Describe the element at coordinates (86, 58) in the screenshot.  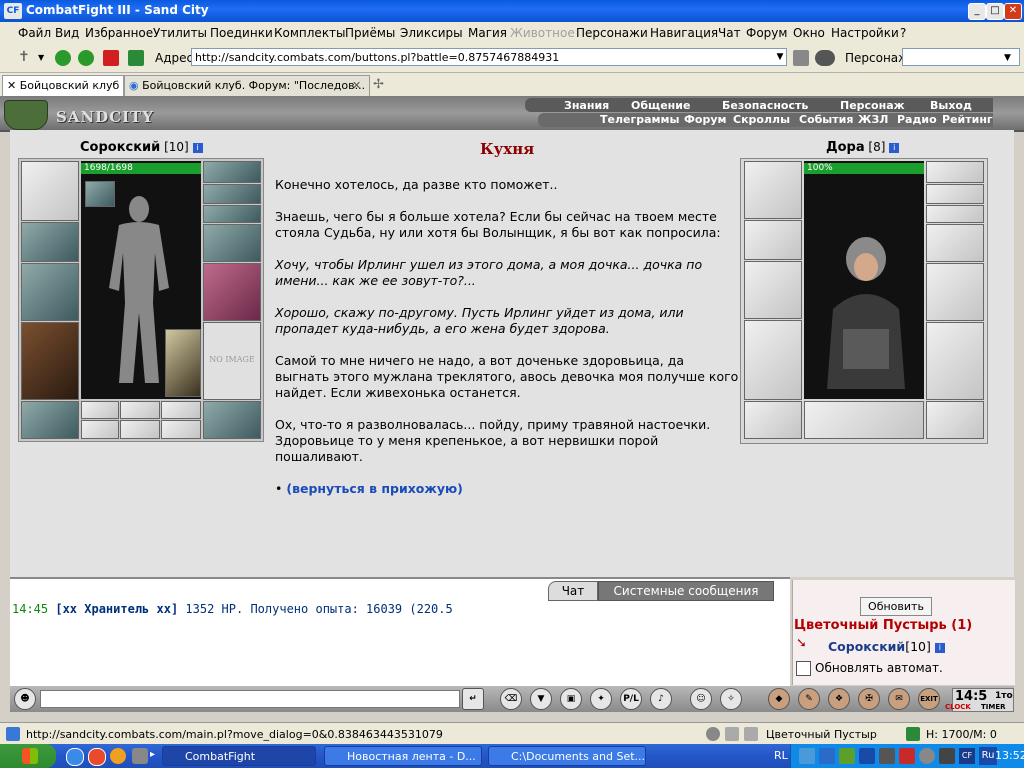
I see `forward-icon` at that location.